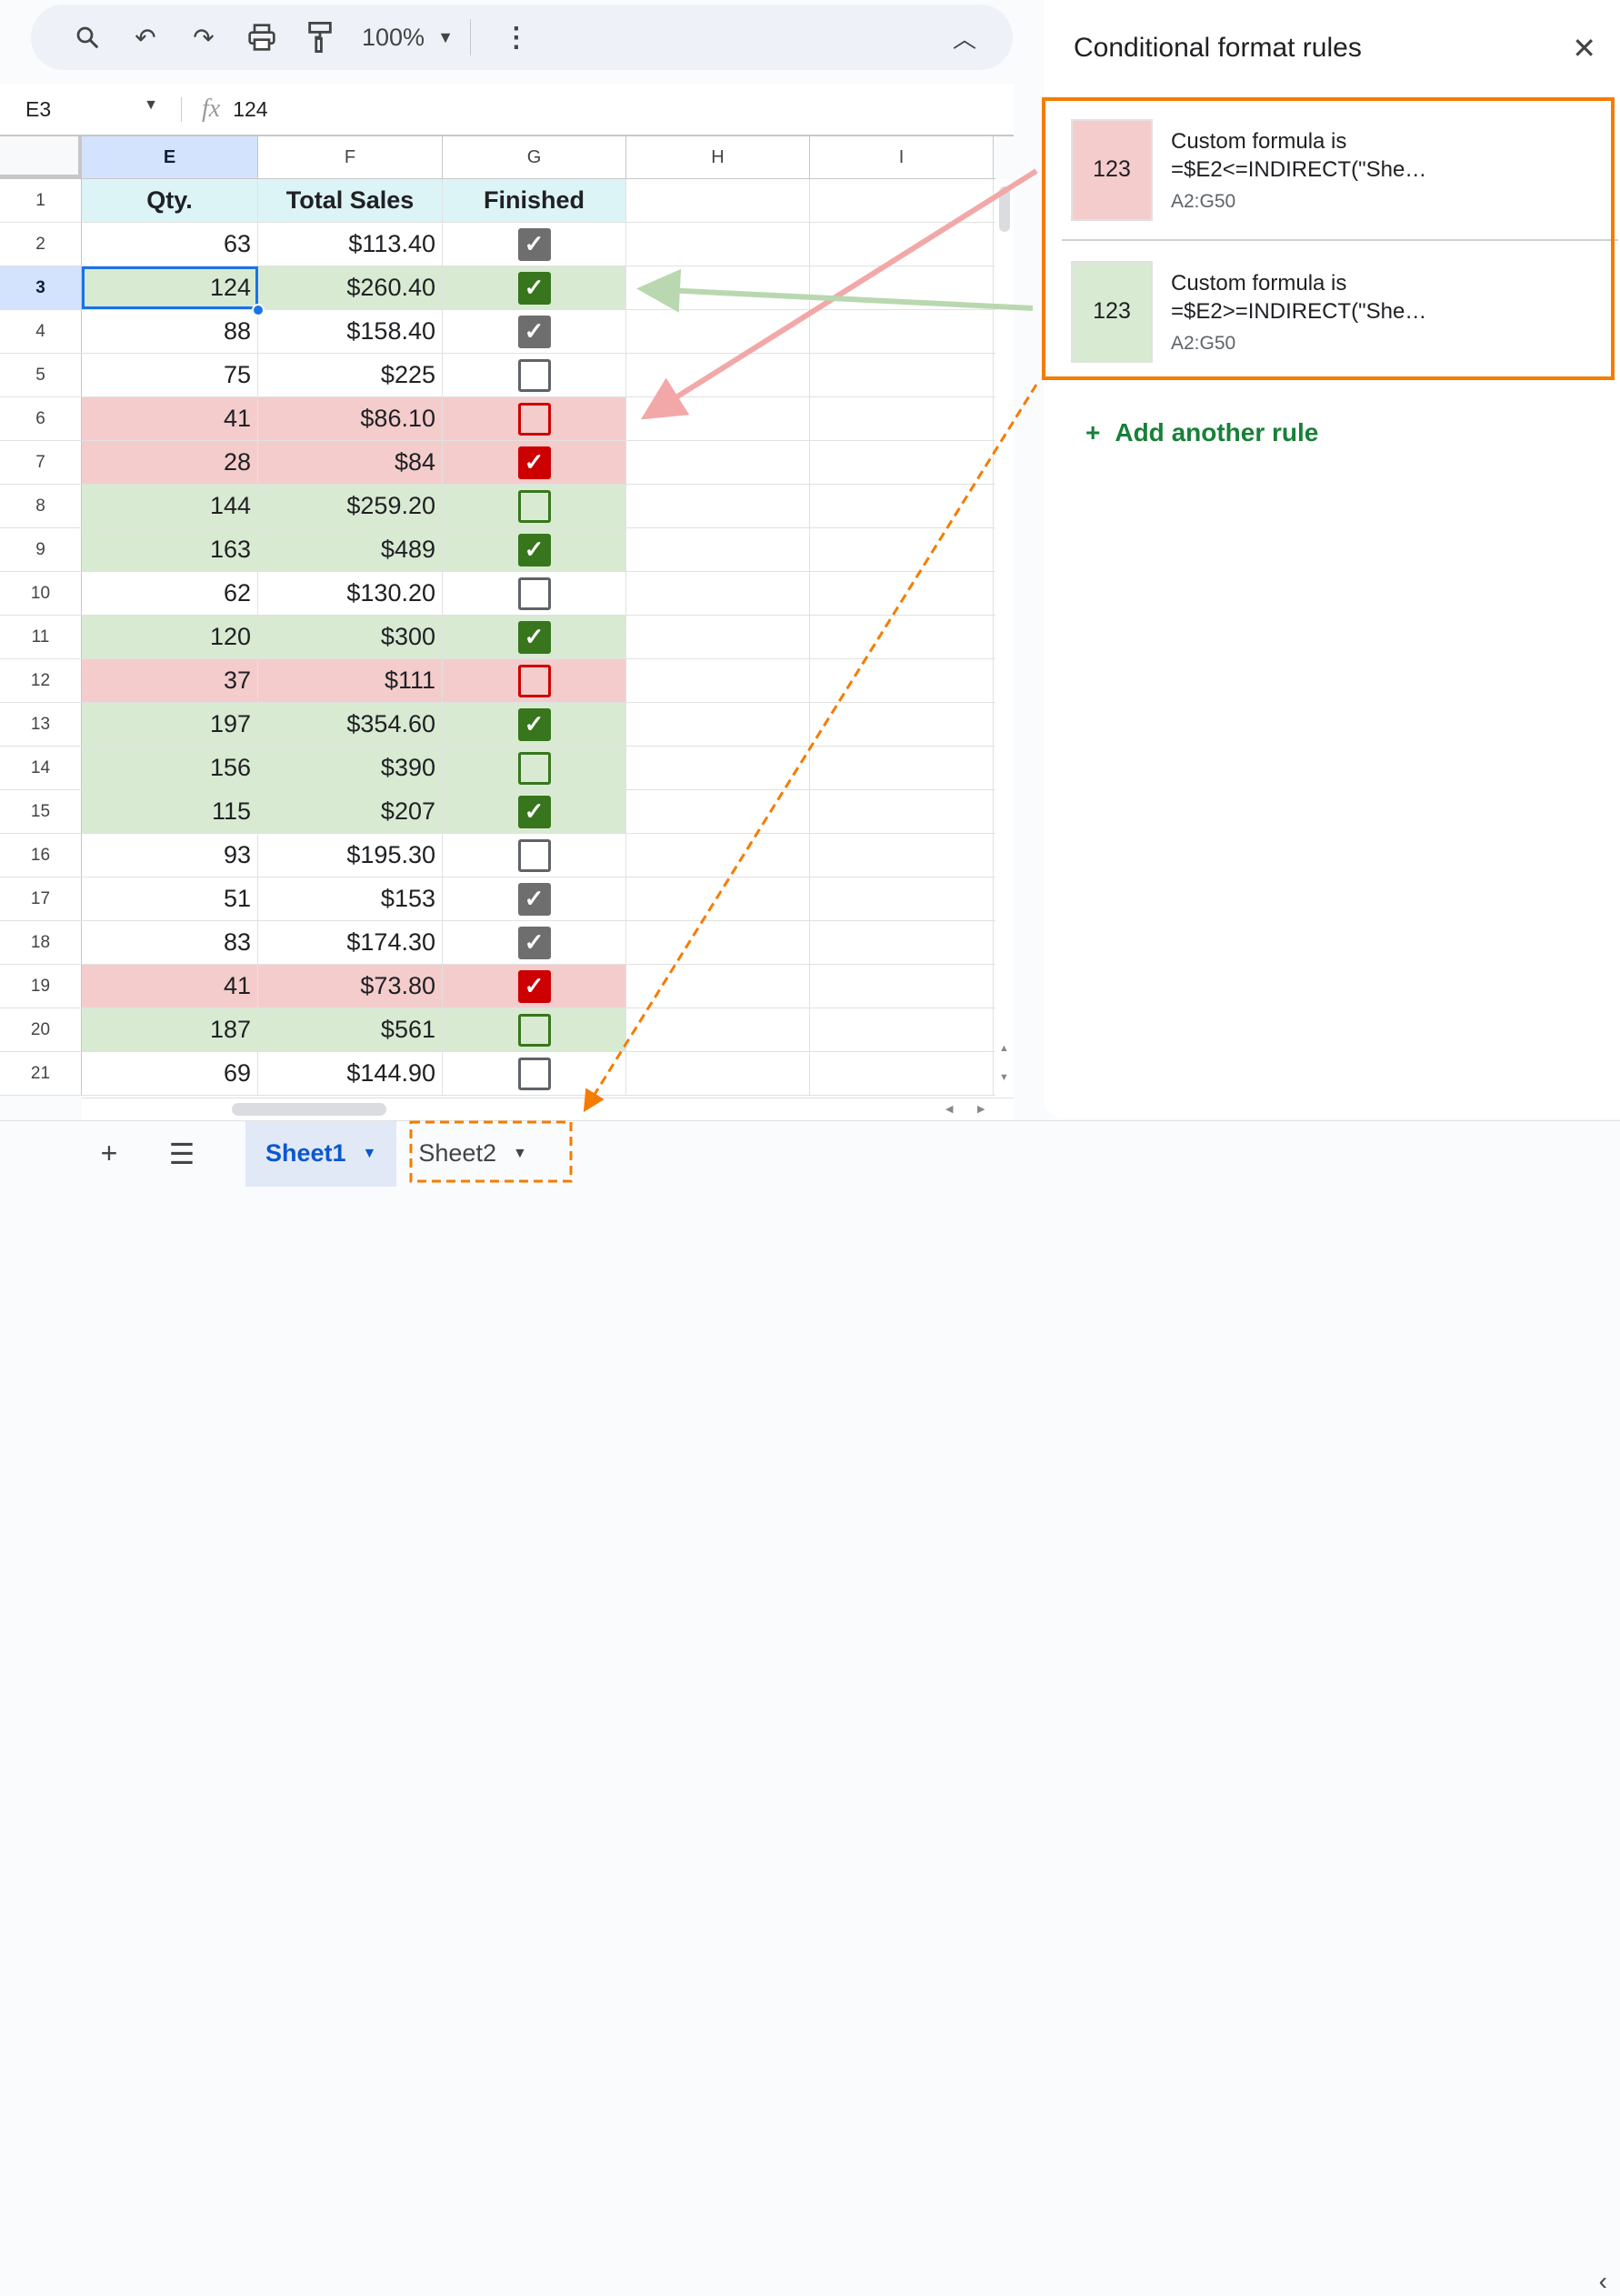  What do you see at coordinates (350, 375) in the screenshot?
I see `cell-total-sales: $225` at bounding box center [350, 375].